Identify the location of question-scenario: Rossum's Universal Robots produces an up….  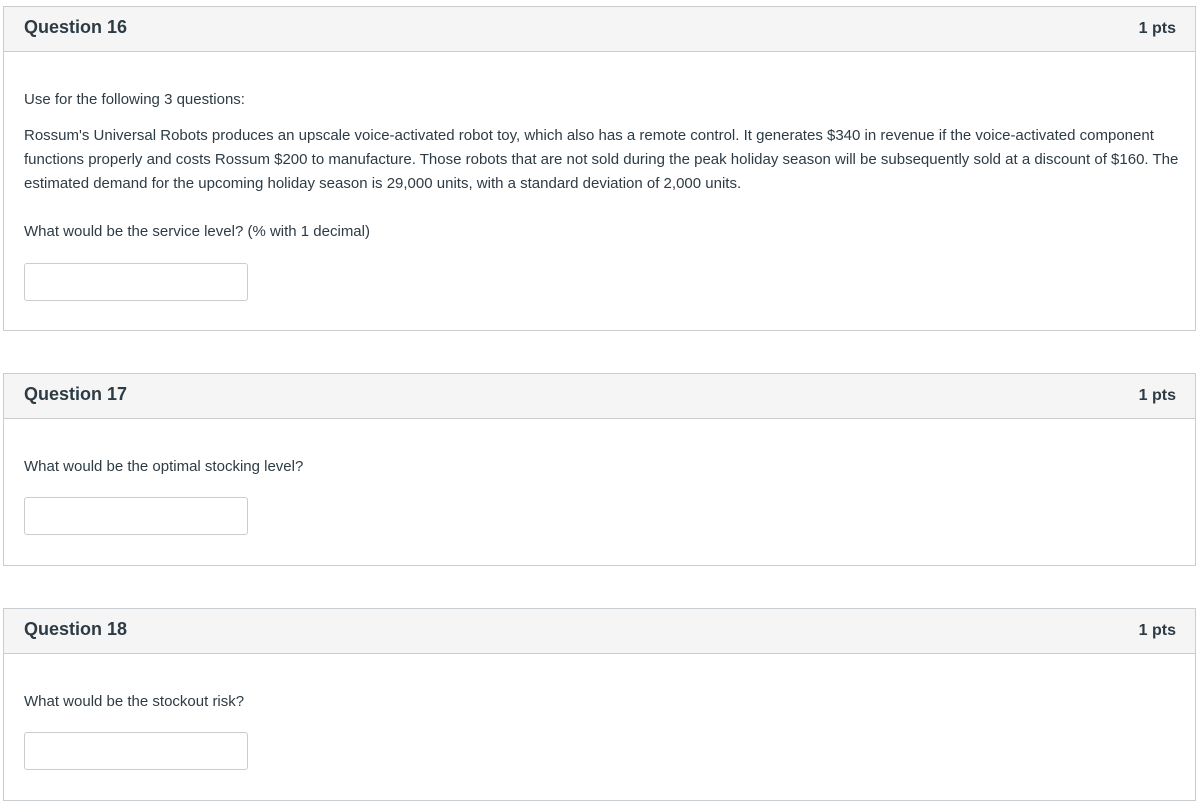
(601, 159).